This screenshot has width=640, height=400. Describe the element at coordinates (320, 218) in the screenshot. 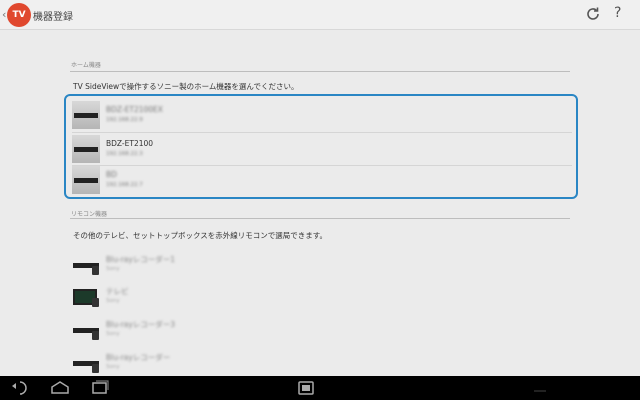

I see `remote-section-divider` at that location.